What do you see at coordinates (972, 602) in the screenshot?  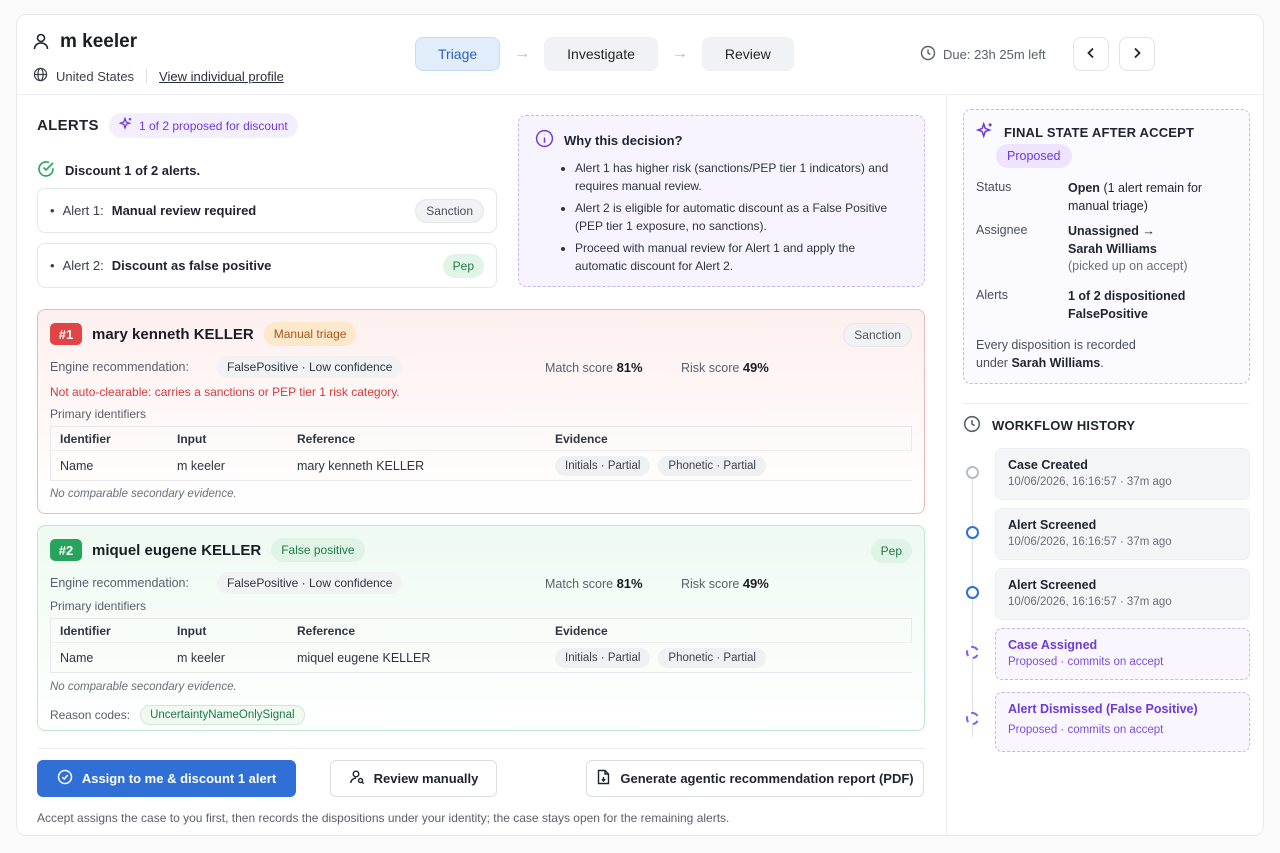 I see `timeline-line` at bounding box center [972, 602].